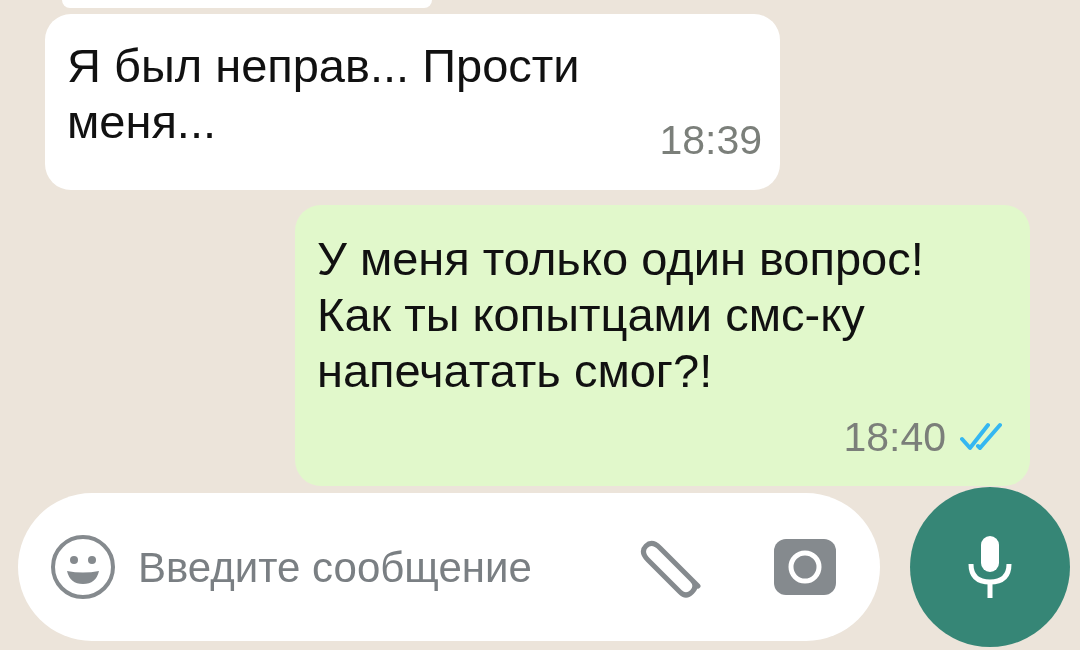 This screenshot has height=650, width=1080. Describe the element at coordinates (621, 314) in the screenshot. I see `message-text: У меня только один вопрос! Как ты копытцами смс-ку напечатать смог?!` at that location.